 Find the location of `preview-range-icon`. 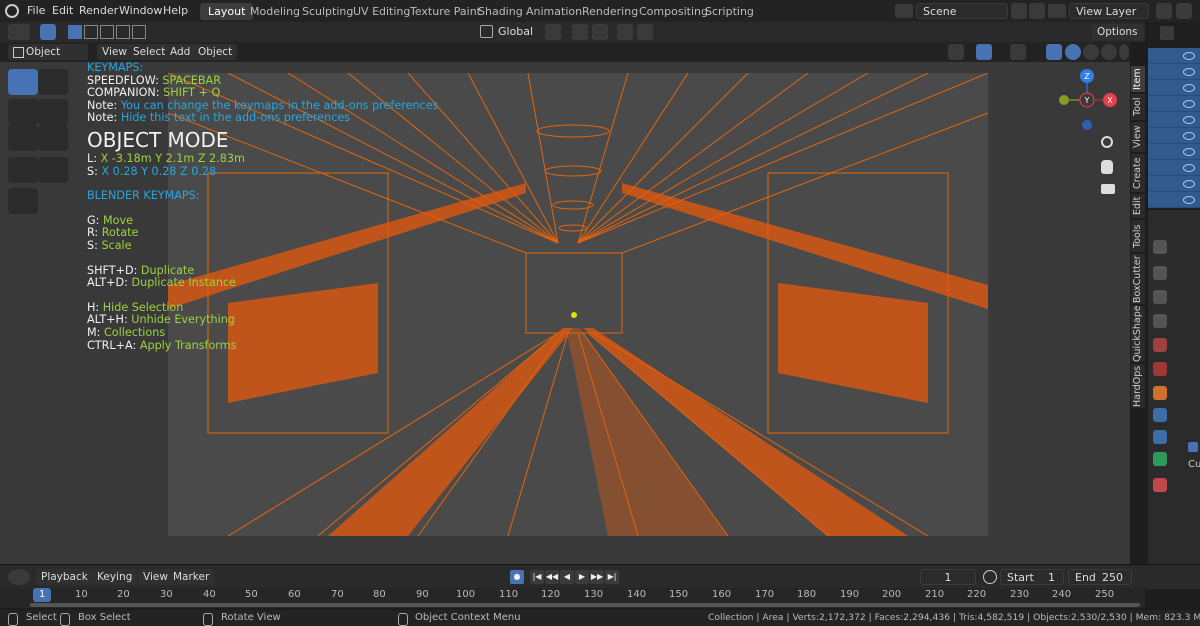

preview-range-icon is located at coordinates (990, 577).